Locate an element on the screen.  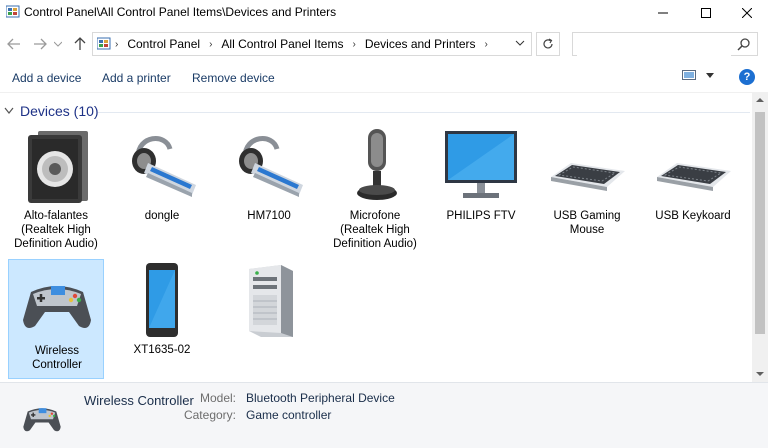
maximize-button is located at coordinates (706, 13).